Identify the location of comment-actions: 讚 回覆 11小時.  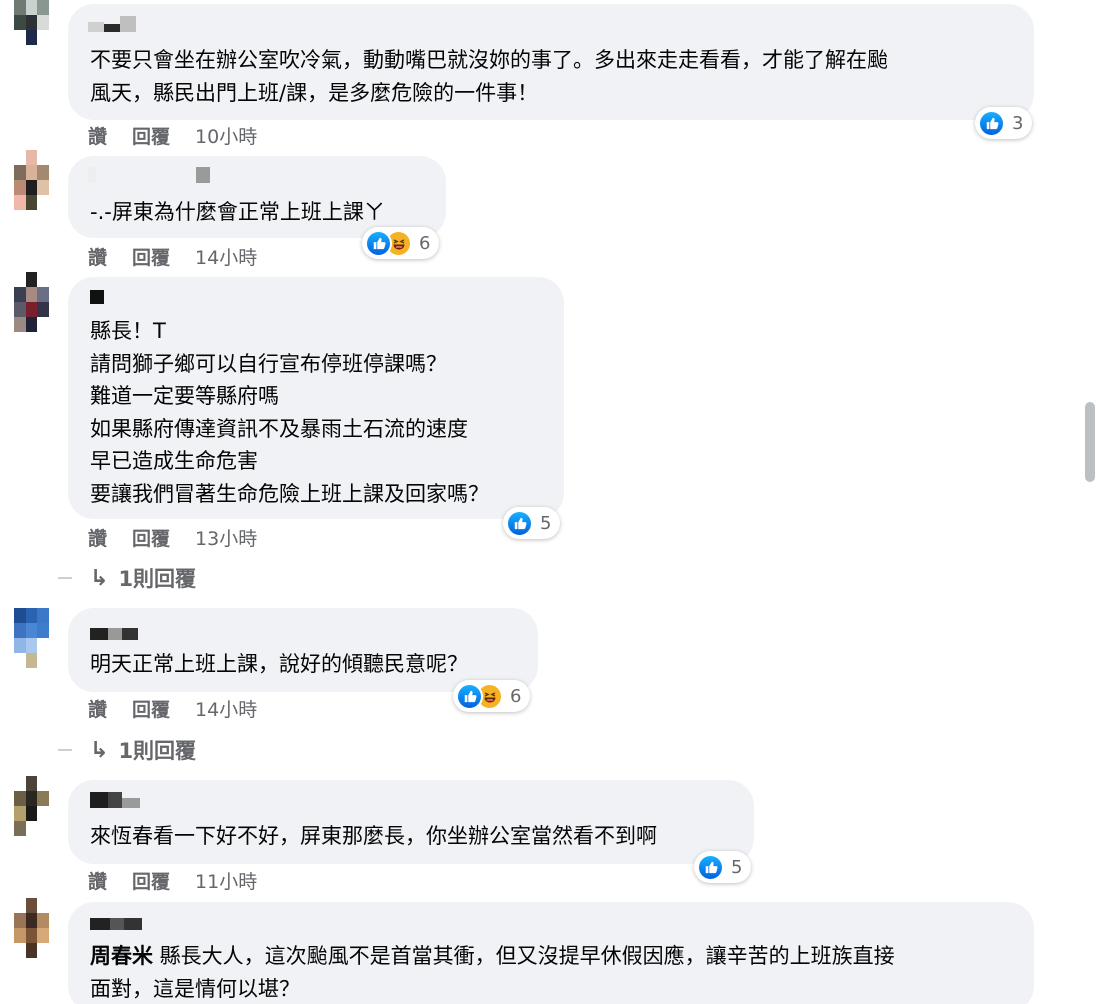
(172, 880).